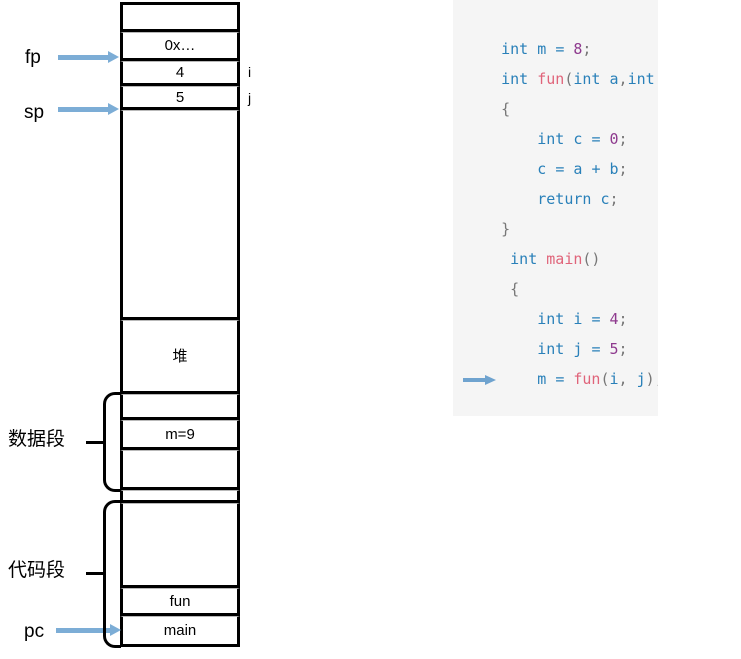  I want to click on segment-code-nub, so click(95, 573).